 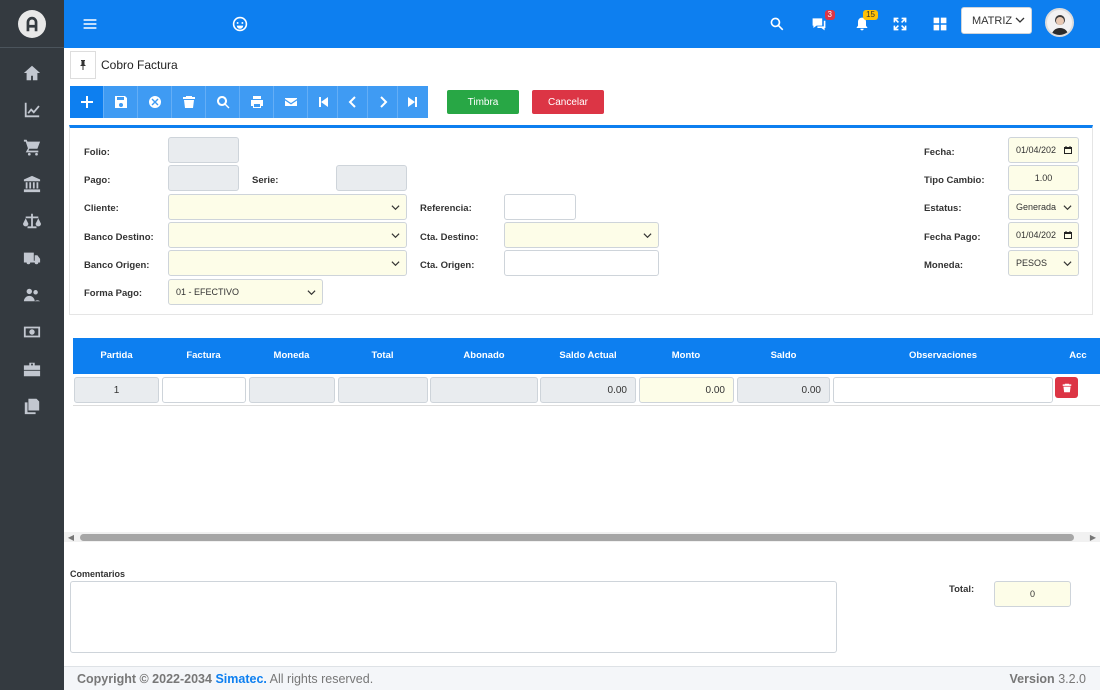 What do you see at coordinates (240, 679) in the screenshot?
I see `brand-link: Simatec.` at bounding box center [240, 679].